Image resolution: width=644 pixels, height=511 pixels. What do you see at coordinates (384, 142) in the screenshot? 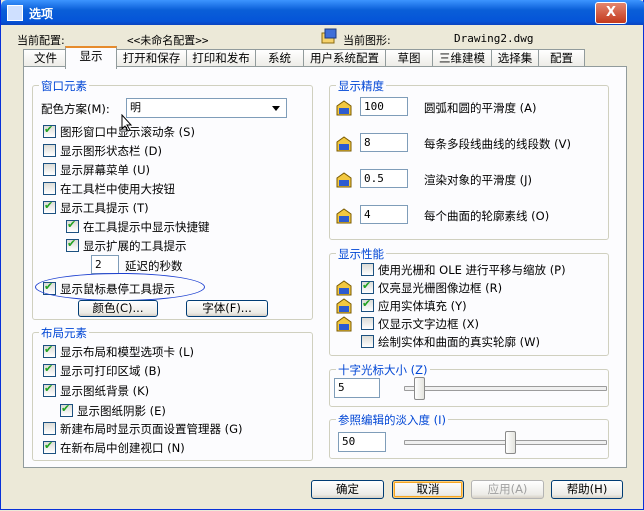
I see `polyline-segments-input: 8` at bounding box center [384, 142].